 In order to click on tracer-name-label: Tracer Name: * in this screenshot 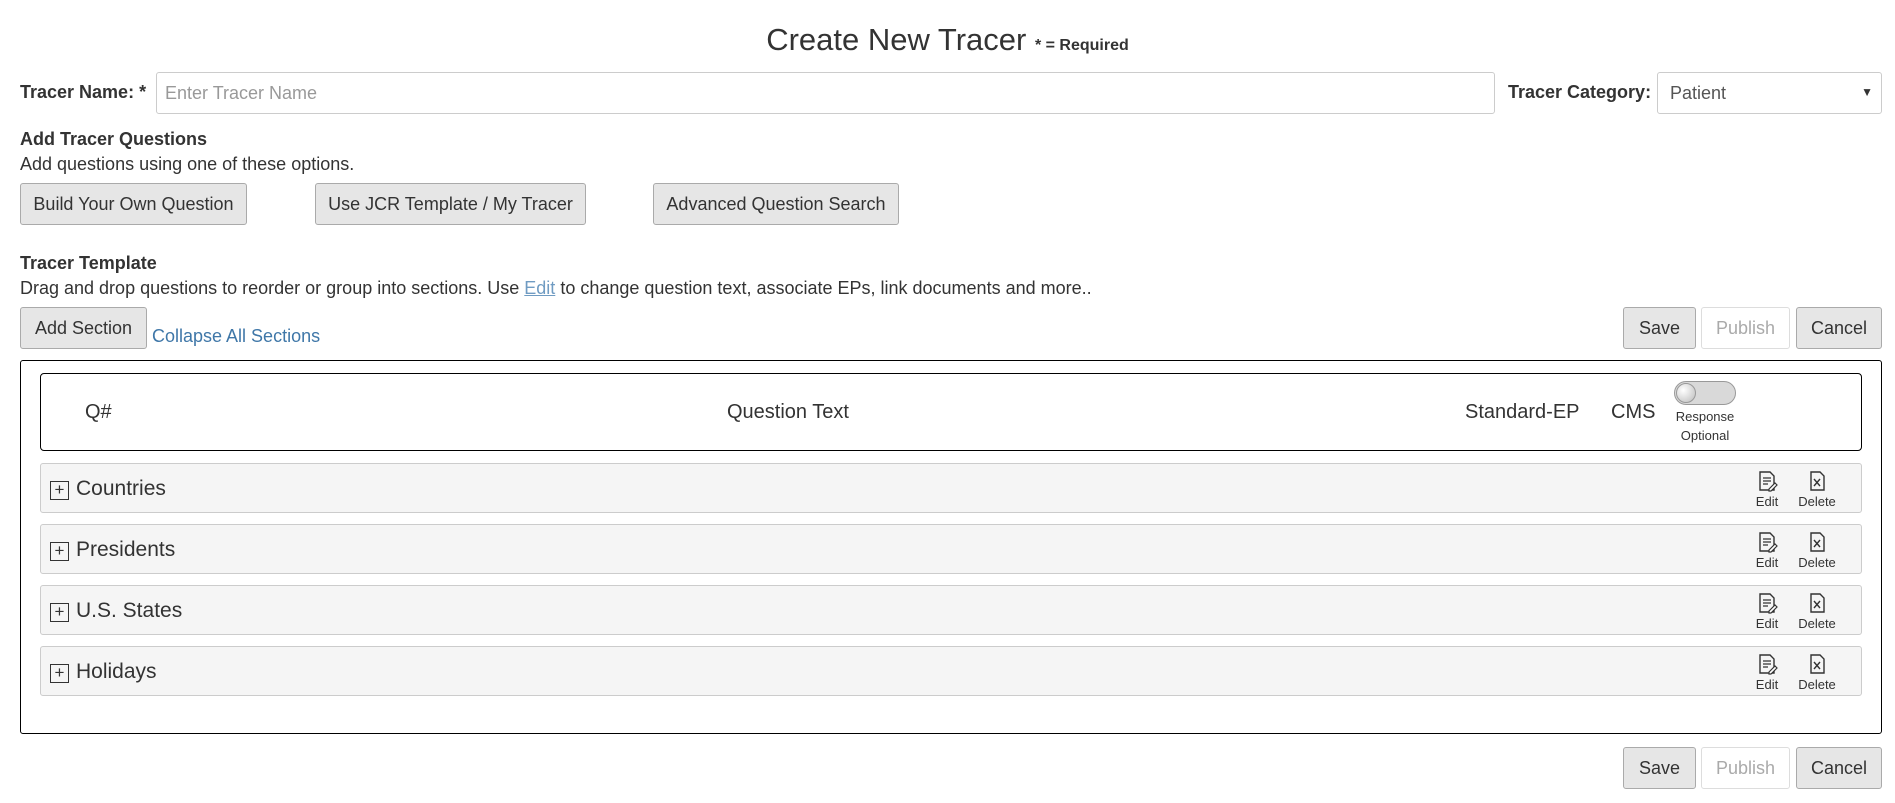, I will do `click(83, 92)`.